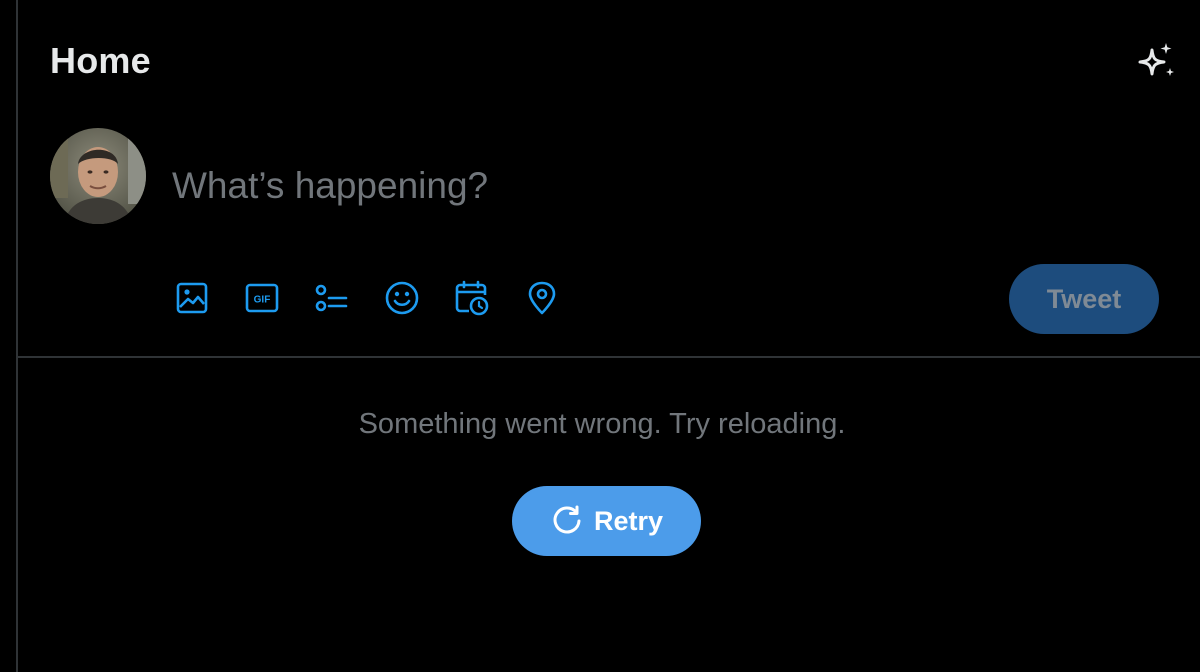 This screenshot has width=1200, height=672. I want to click on location-icon, so click(542, 298).